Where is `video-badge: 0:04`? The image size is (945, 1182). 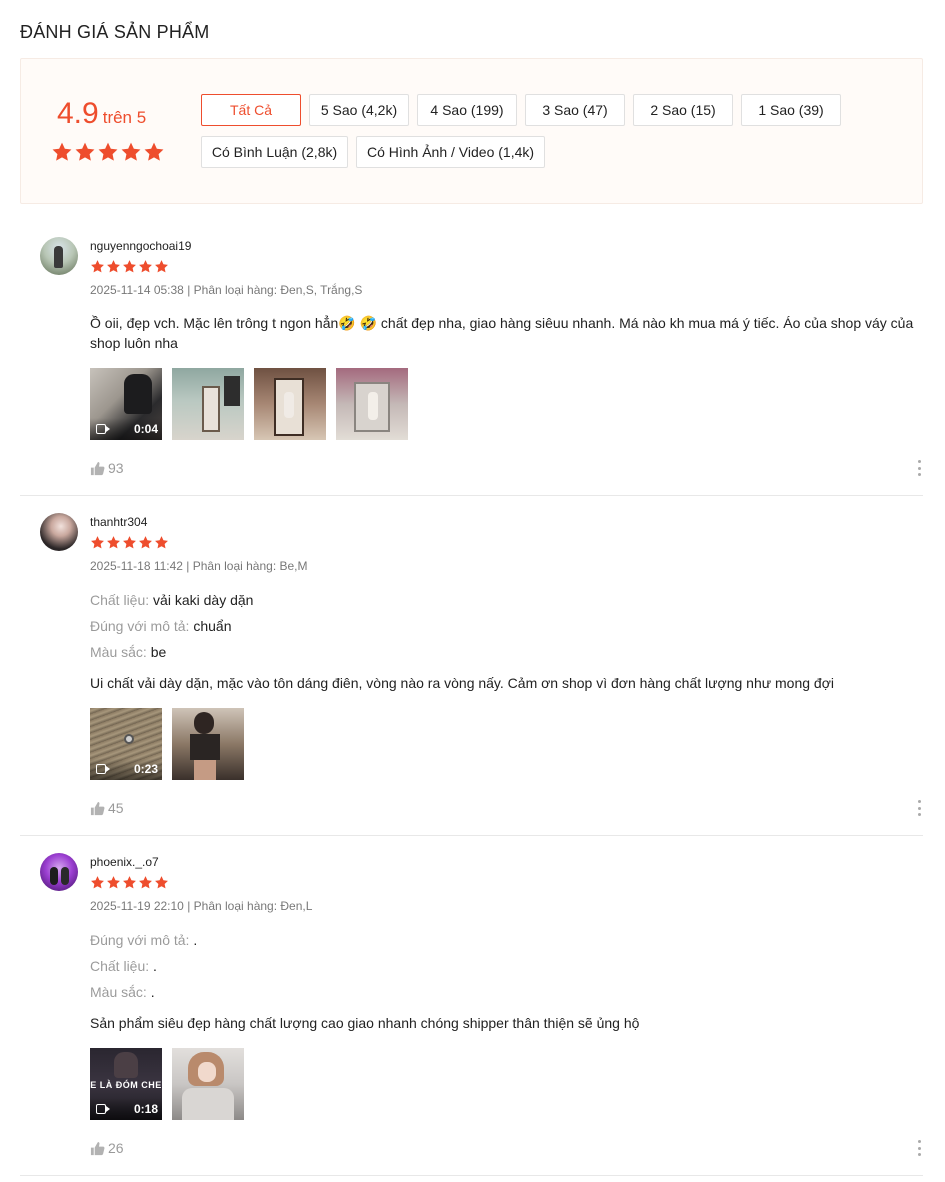 video-badge: 0:04 is located at coordinates (126, 429).